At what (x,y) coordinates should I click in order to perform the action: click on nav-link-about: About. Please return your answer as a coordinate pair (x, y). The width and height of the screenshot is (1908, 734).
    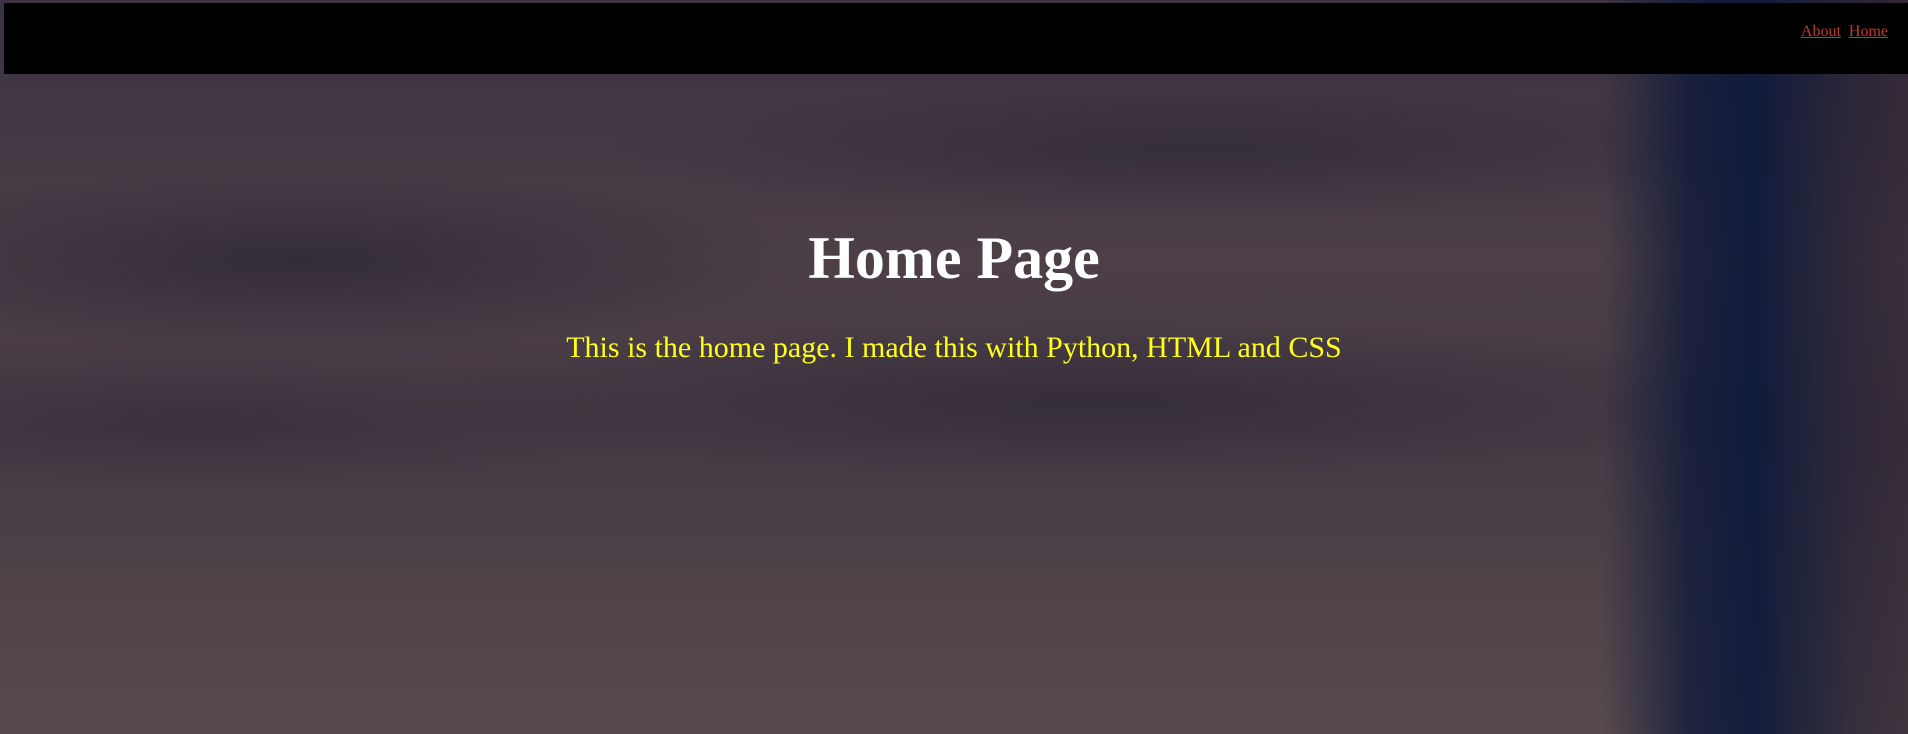
    Looking at the image, I should click on (1821, 31).